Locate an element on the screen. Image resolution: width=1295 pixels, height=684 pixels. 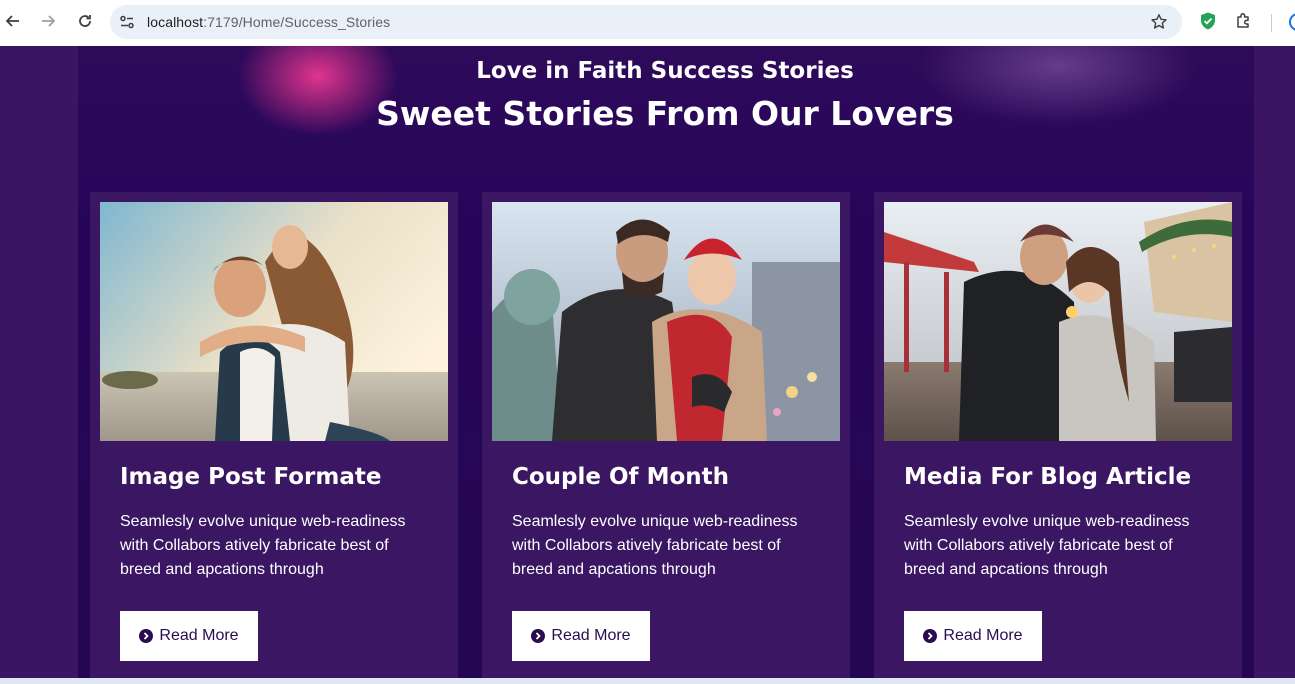
extensions-puzzle-icon is located at coordinates (1244, 21).